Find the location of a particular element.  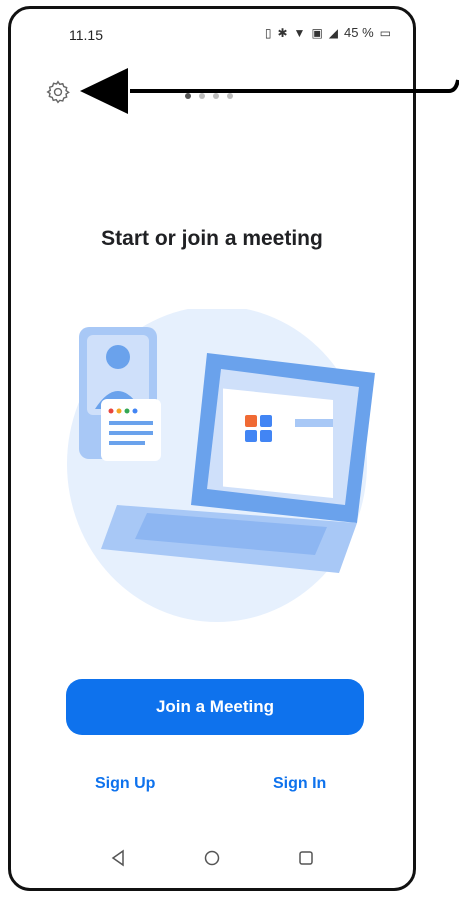

status-icons: ▯ ✱ ▼ ▣ ◢ 45 % ▭ is located at coordinates (328, 32).